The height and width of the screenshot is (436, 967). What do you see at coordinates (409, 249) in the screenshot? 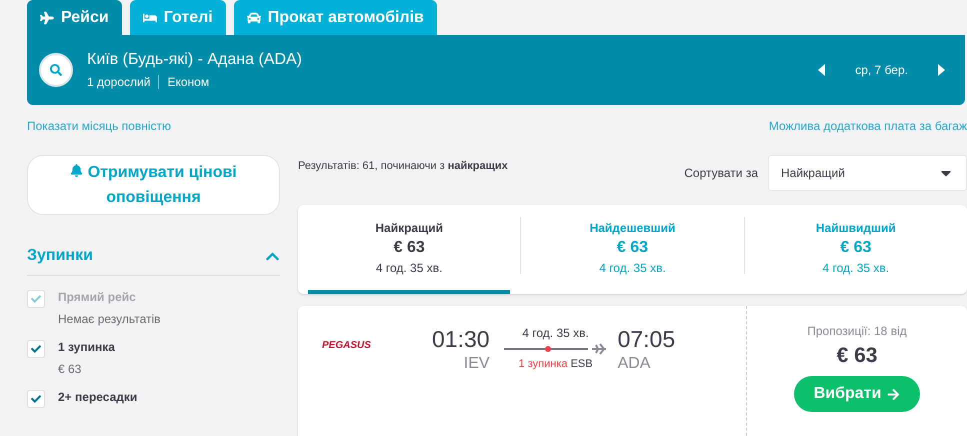
I see `sort-tab: Найкращий € 63 4 год. 35 хв.` at bounding box center [409, 249].